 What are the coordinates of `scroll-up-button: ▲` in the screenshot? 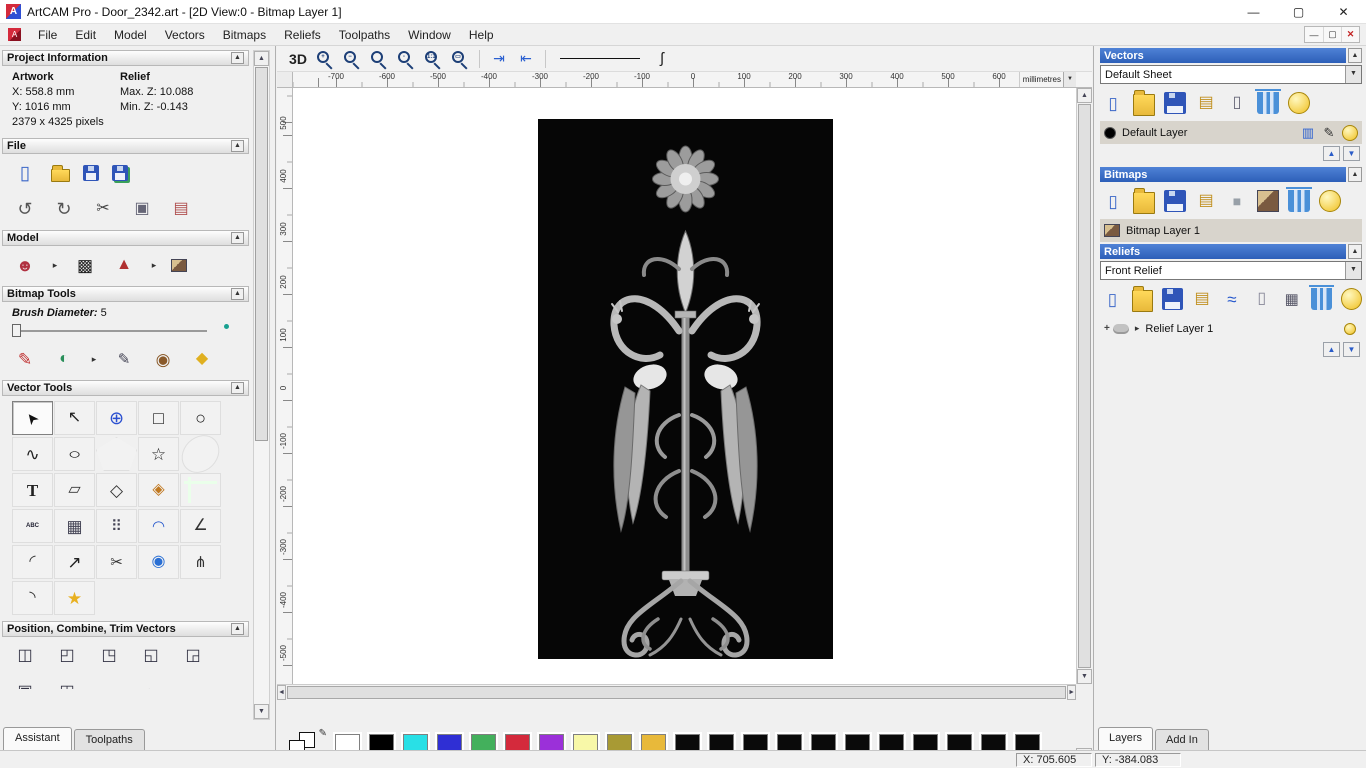 It's located at (261, 58).